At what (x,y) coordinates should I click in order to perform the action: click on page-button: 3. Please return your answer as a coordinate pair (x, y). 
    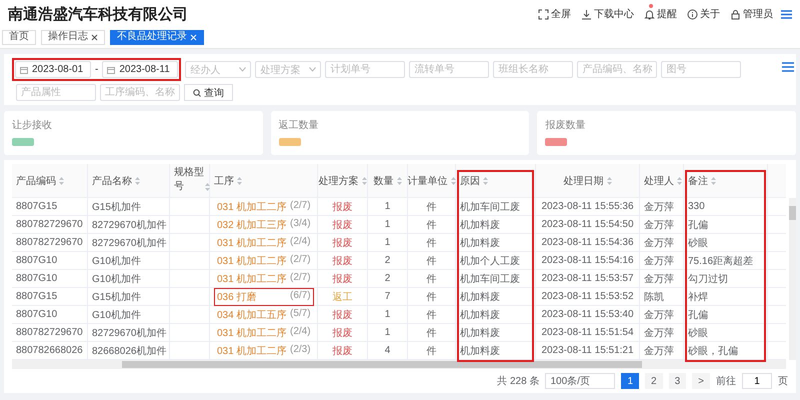
    Looking at the image, I should click on (677, 381).